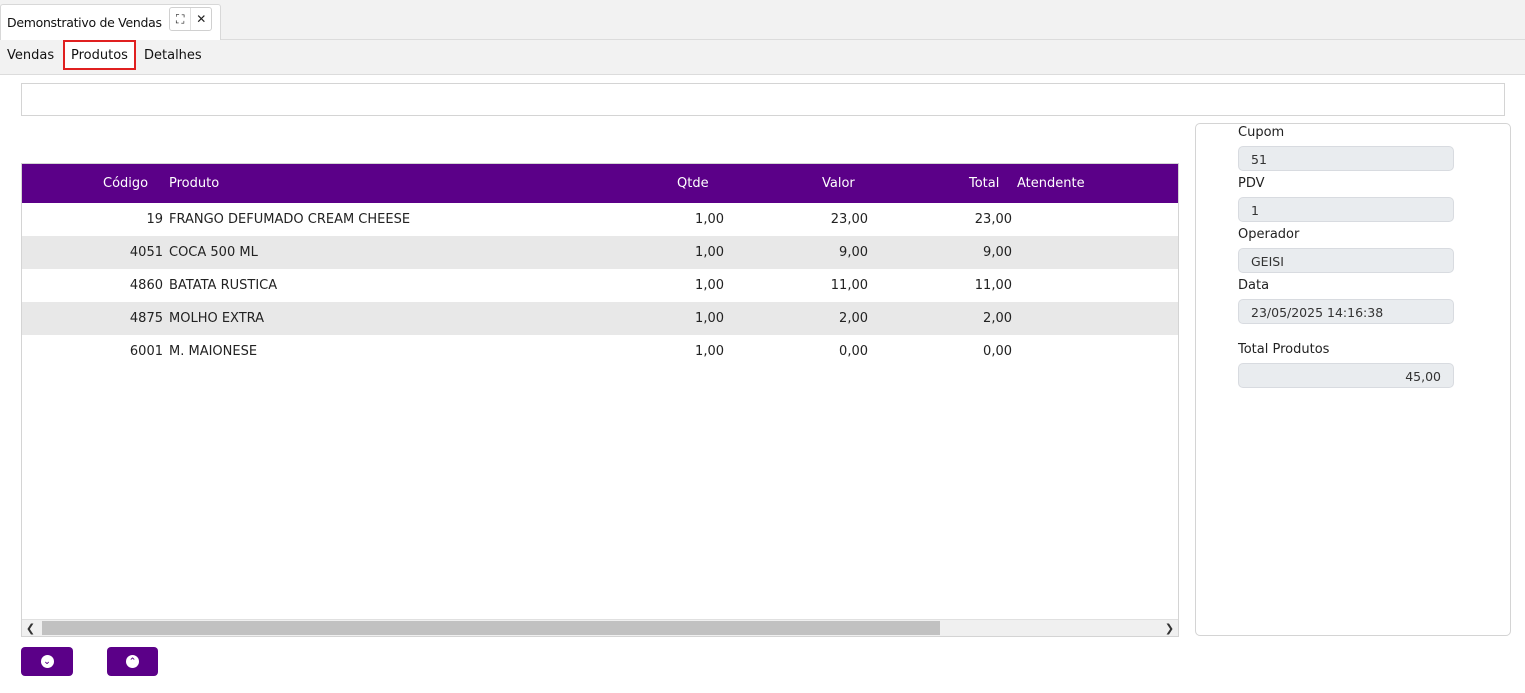 This screenshot has width=1525, height=693. Describe the element at coordinates (1346, 209) in the screenshot. I see `pdv-field: 1` at that location.